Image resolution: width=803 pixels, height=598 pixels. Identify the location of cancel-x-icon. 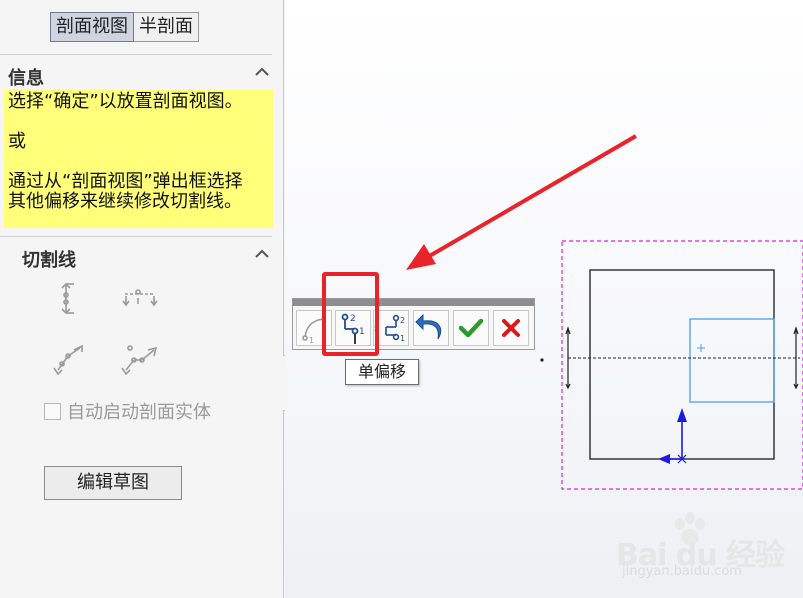
(511, 328).